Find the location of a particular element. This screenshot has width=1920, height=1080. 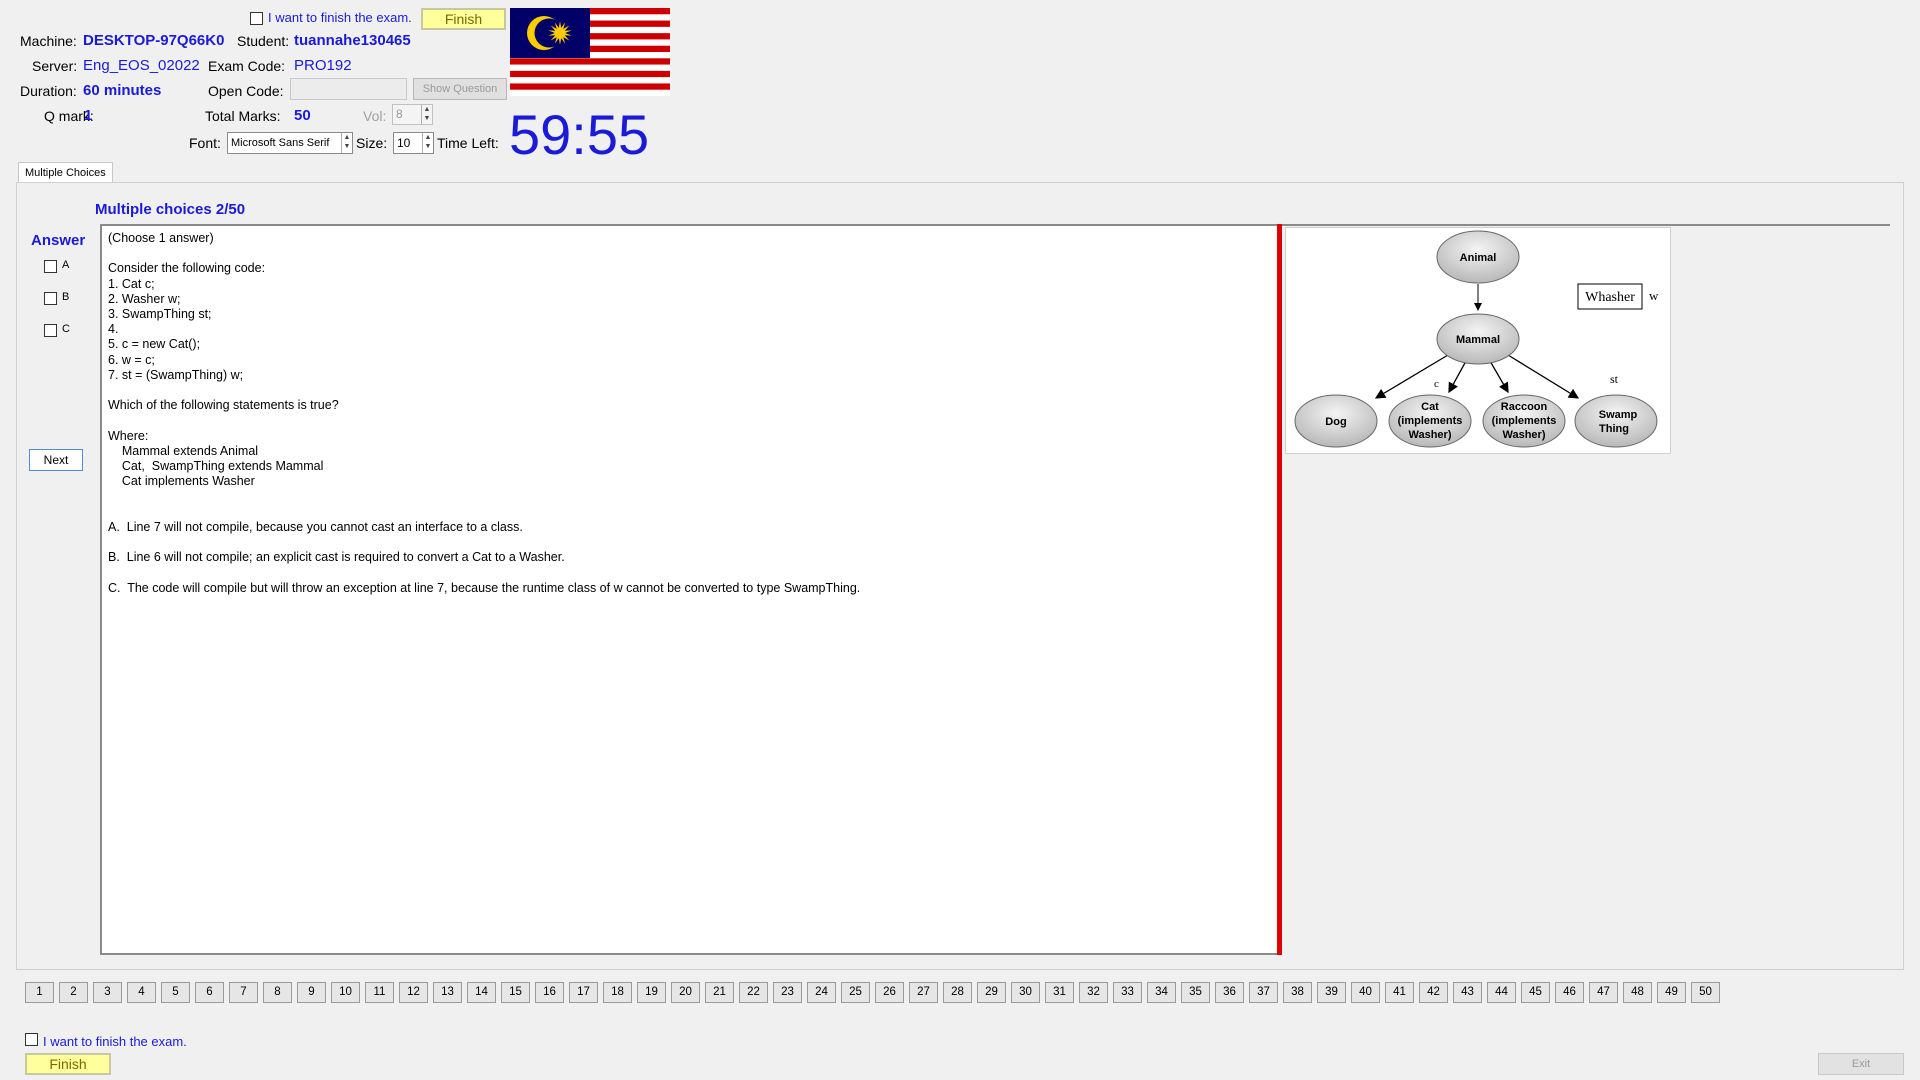

question-nav-button: 7 is located at coordinates (243, 992).